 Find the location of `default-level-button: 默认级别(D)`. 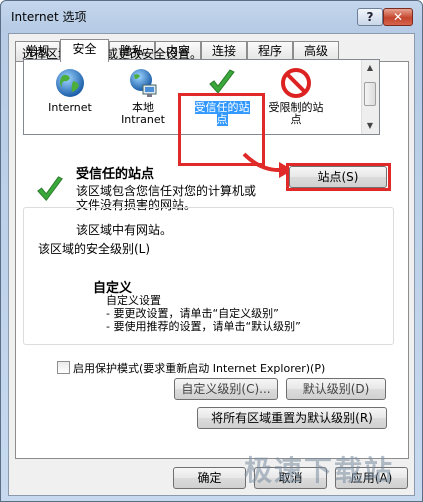

default-level-button: 默认级别(D) is located at coordinates (336, 389).